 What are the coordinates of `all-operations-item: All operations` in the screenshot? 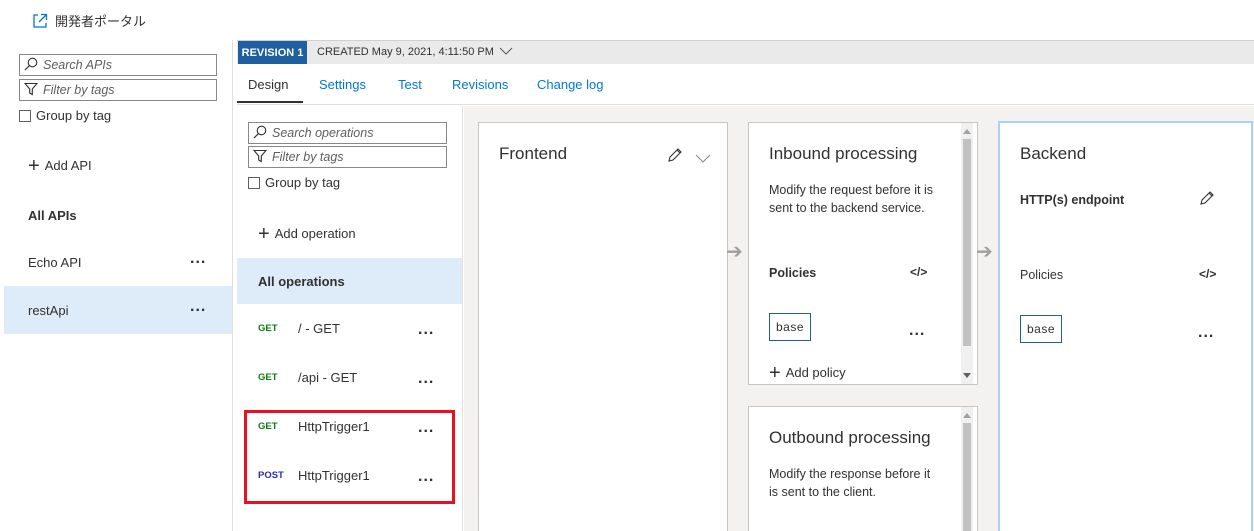 It's located at (349, 281).